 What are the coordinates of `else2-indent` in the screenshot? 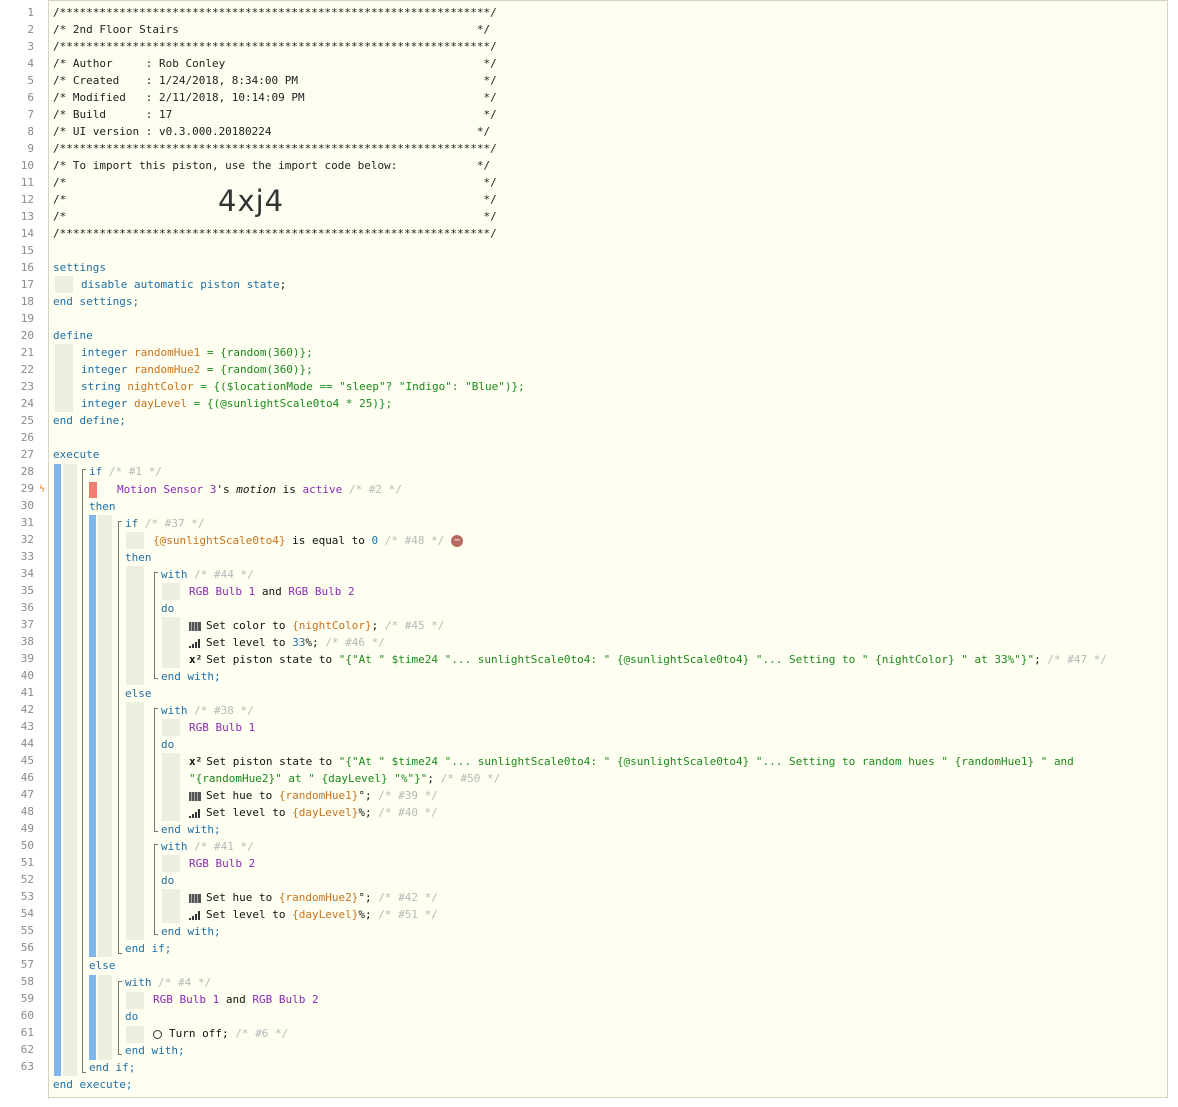 It's located at (135, 821).